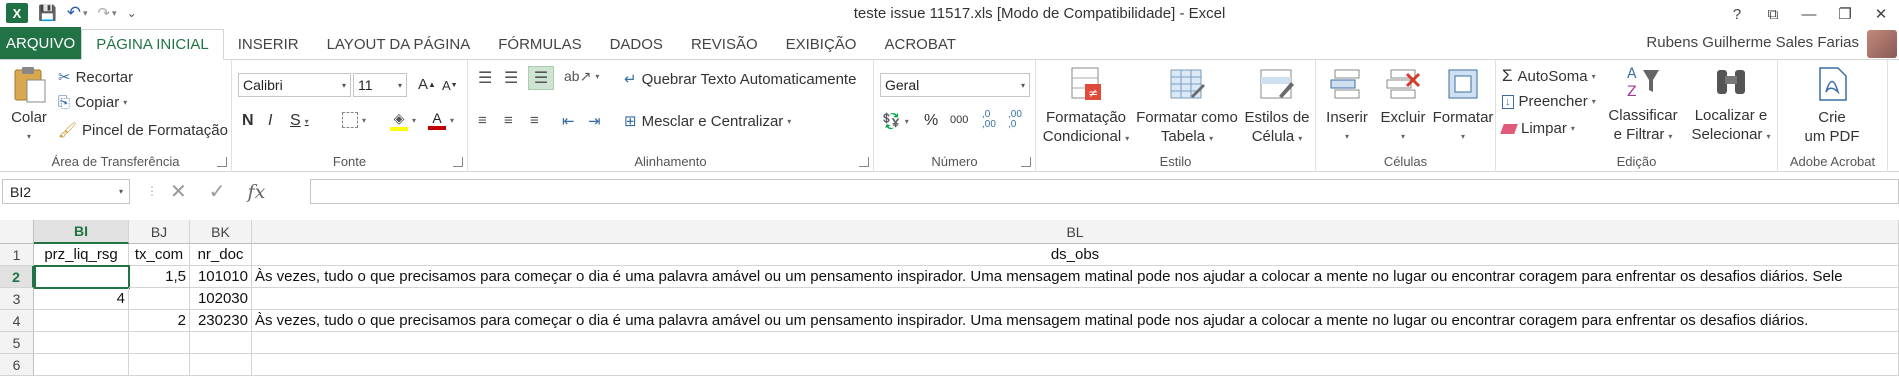 Image resolution: width=1899 pixels, height=376 pixels. Describe the element at coordinates (959, 120) in the screenshot. I see `thousands-separator-button: 000` at that location.